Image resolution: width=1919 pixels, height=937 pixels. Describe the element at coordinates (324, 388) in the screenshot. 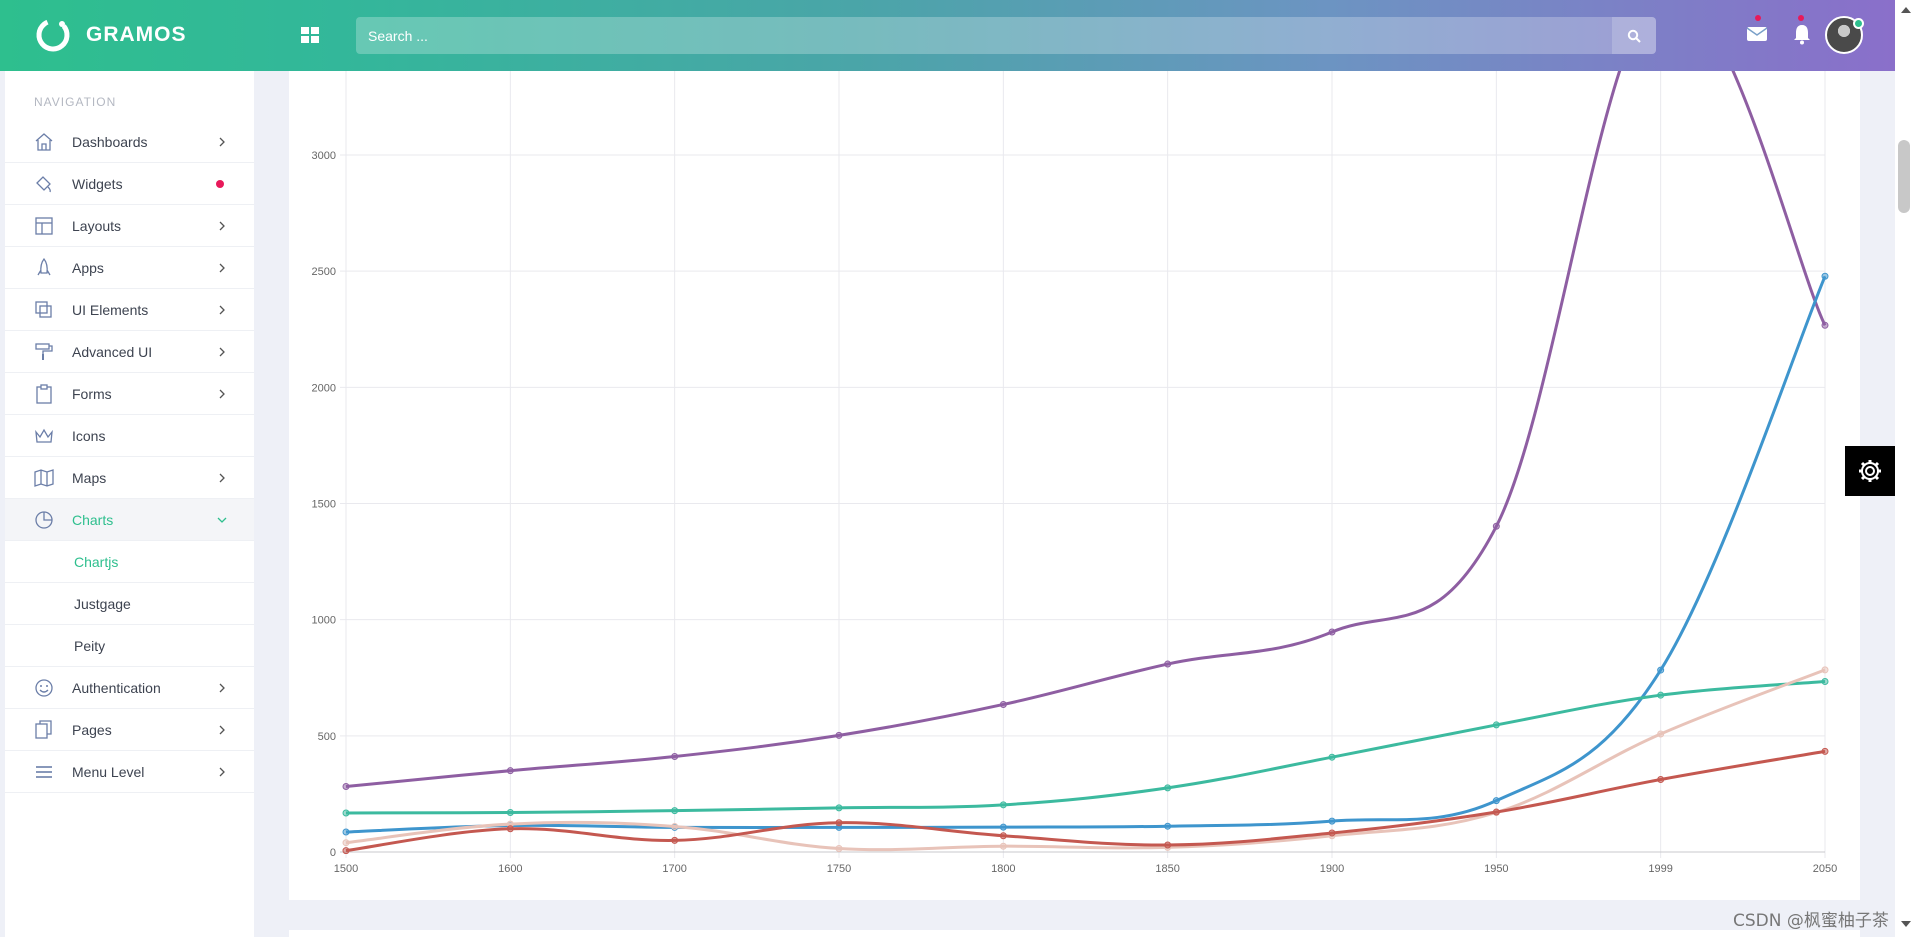

I see `y-tick-label: 2000` at that location.